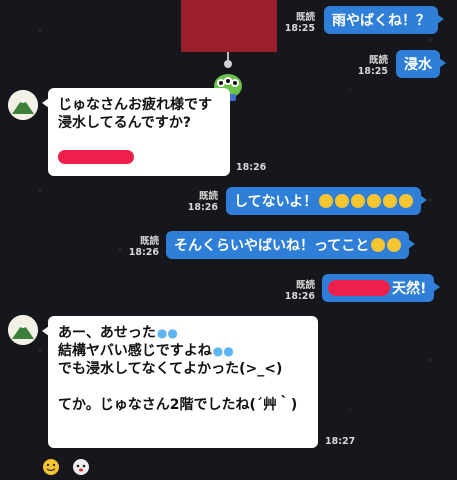 This screenshot has width=457, height=480. Describe the element at coordinates (340, 441) in the screenshot. I see `timestamp: 18:27` at that location.